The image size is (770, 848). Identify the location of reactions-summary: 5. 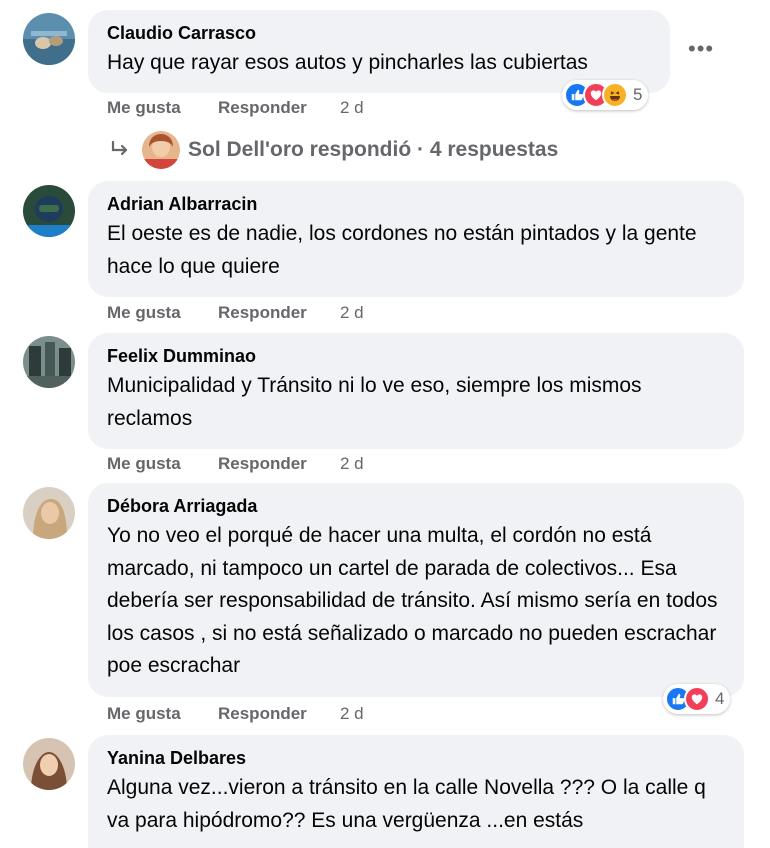
(605, 95).